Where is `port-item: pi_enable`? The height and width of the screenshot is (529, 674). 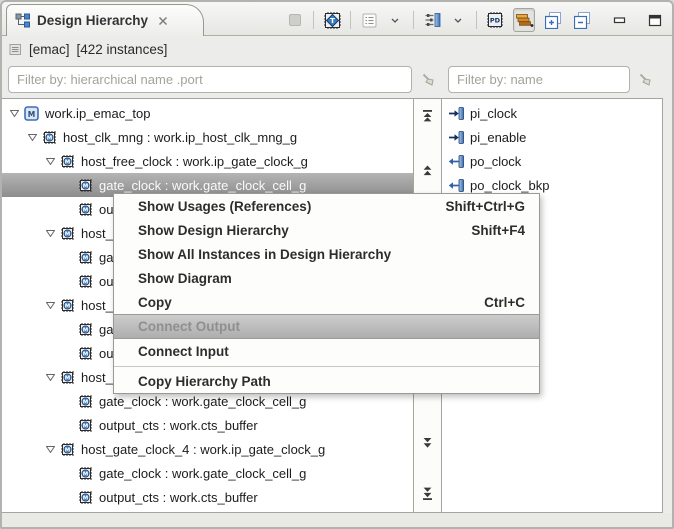
port-item: pi_enable is located at coordinates (552, 137).